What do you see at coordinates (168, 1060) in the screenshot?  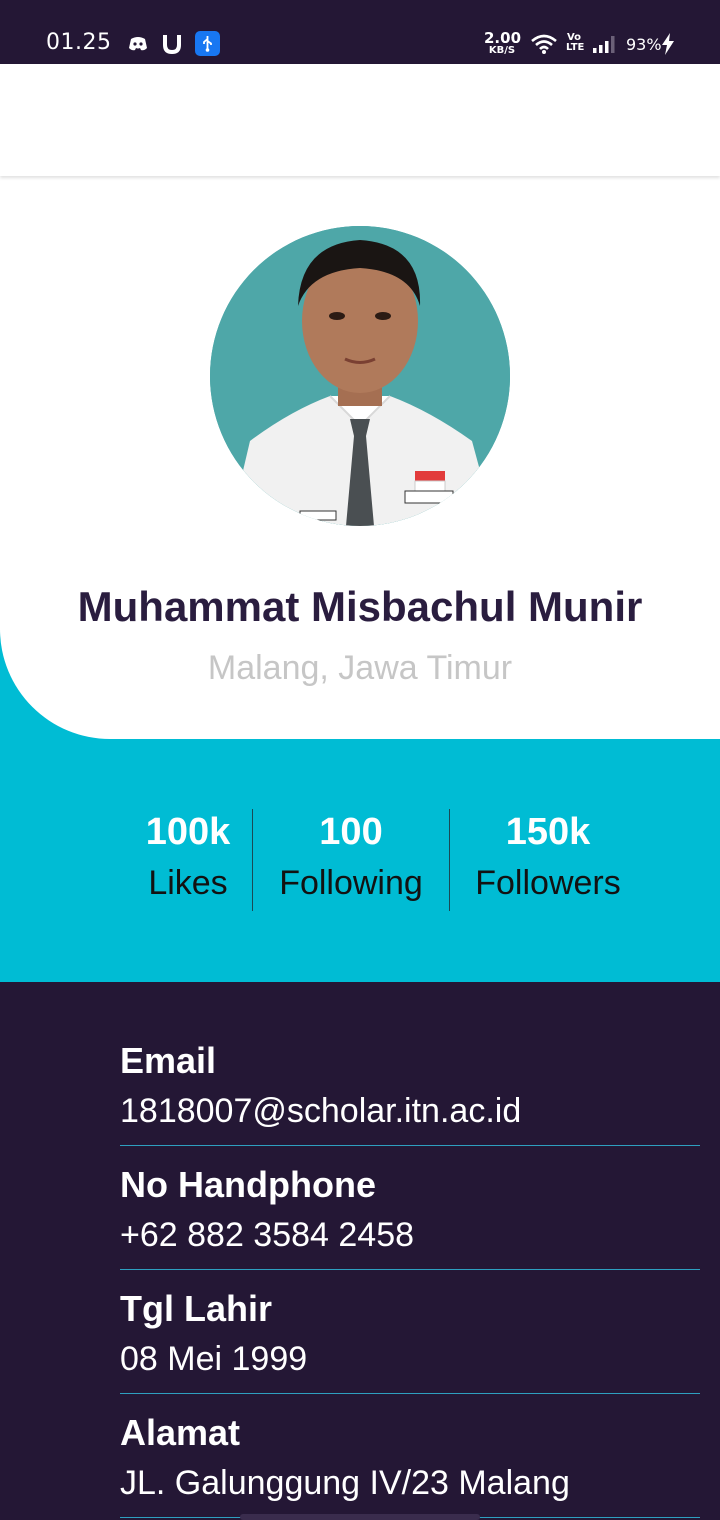 I see `info-label: Email` at bounding box center [168, 1060].